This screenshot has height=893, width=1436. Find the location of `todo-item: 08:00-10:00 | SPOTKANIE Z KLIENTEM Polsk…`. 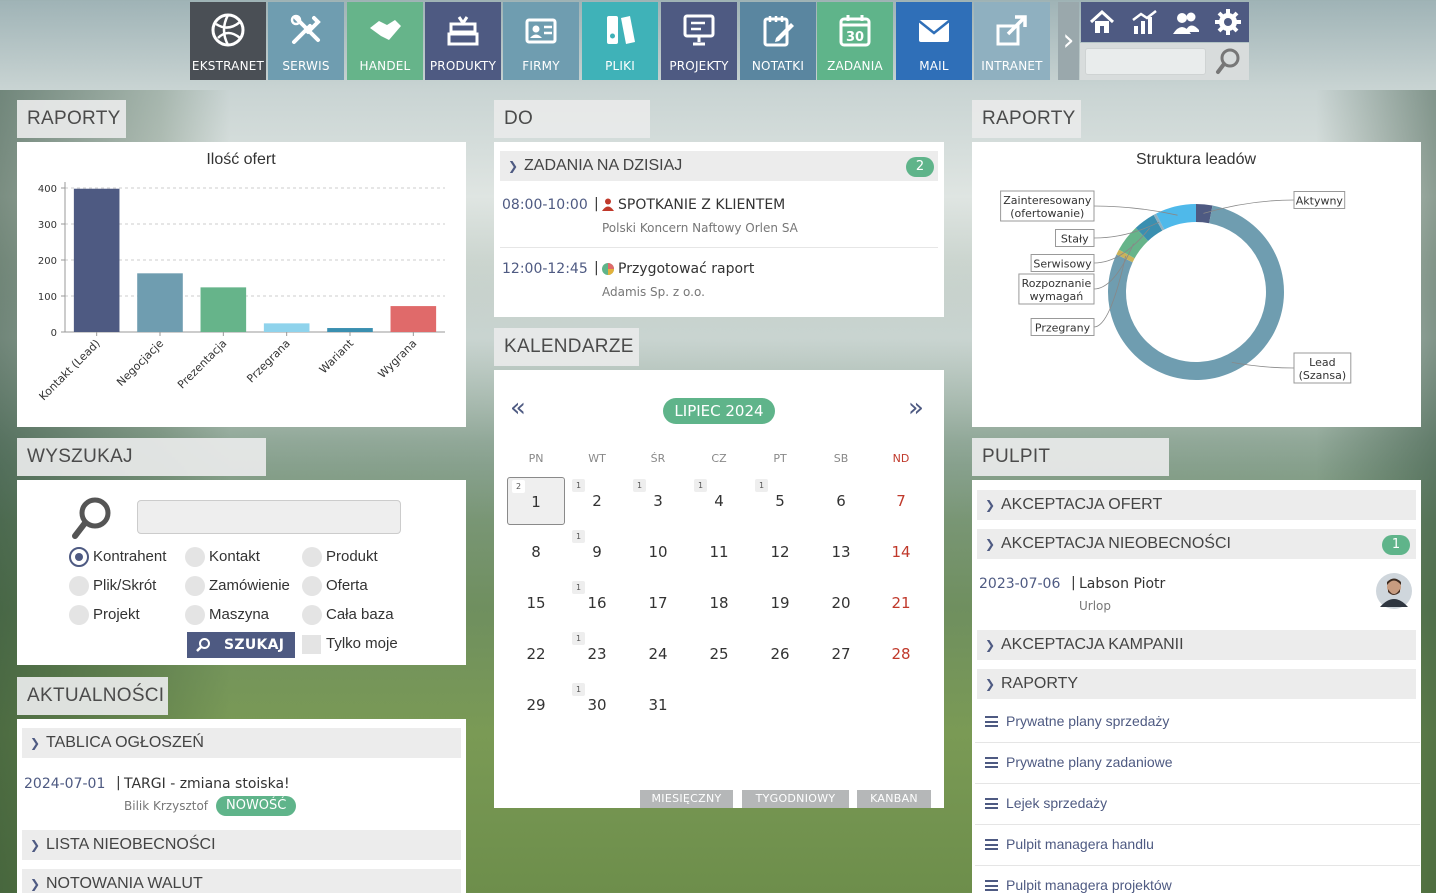

todo-item: 08:00-10:00 | SPOTKANIE Z KLIENTEM Polsk… is located at coordinates (719, 220).